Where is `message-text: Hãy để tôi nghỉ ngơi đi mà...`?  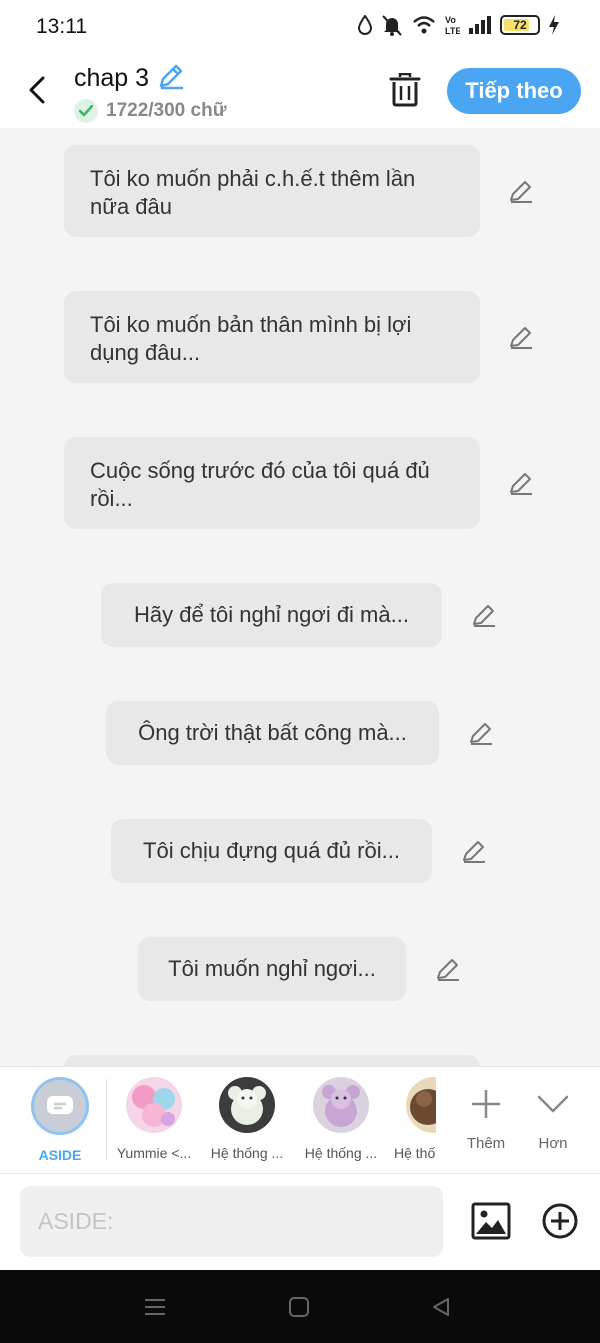 message-text: Hãy để tôi nghỉ ngơi đi mà... is located at coordinates (271, 614).